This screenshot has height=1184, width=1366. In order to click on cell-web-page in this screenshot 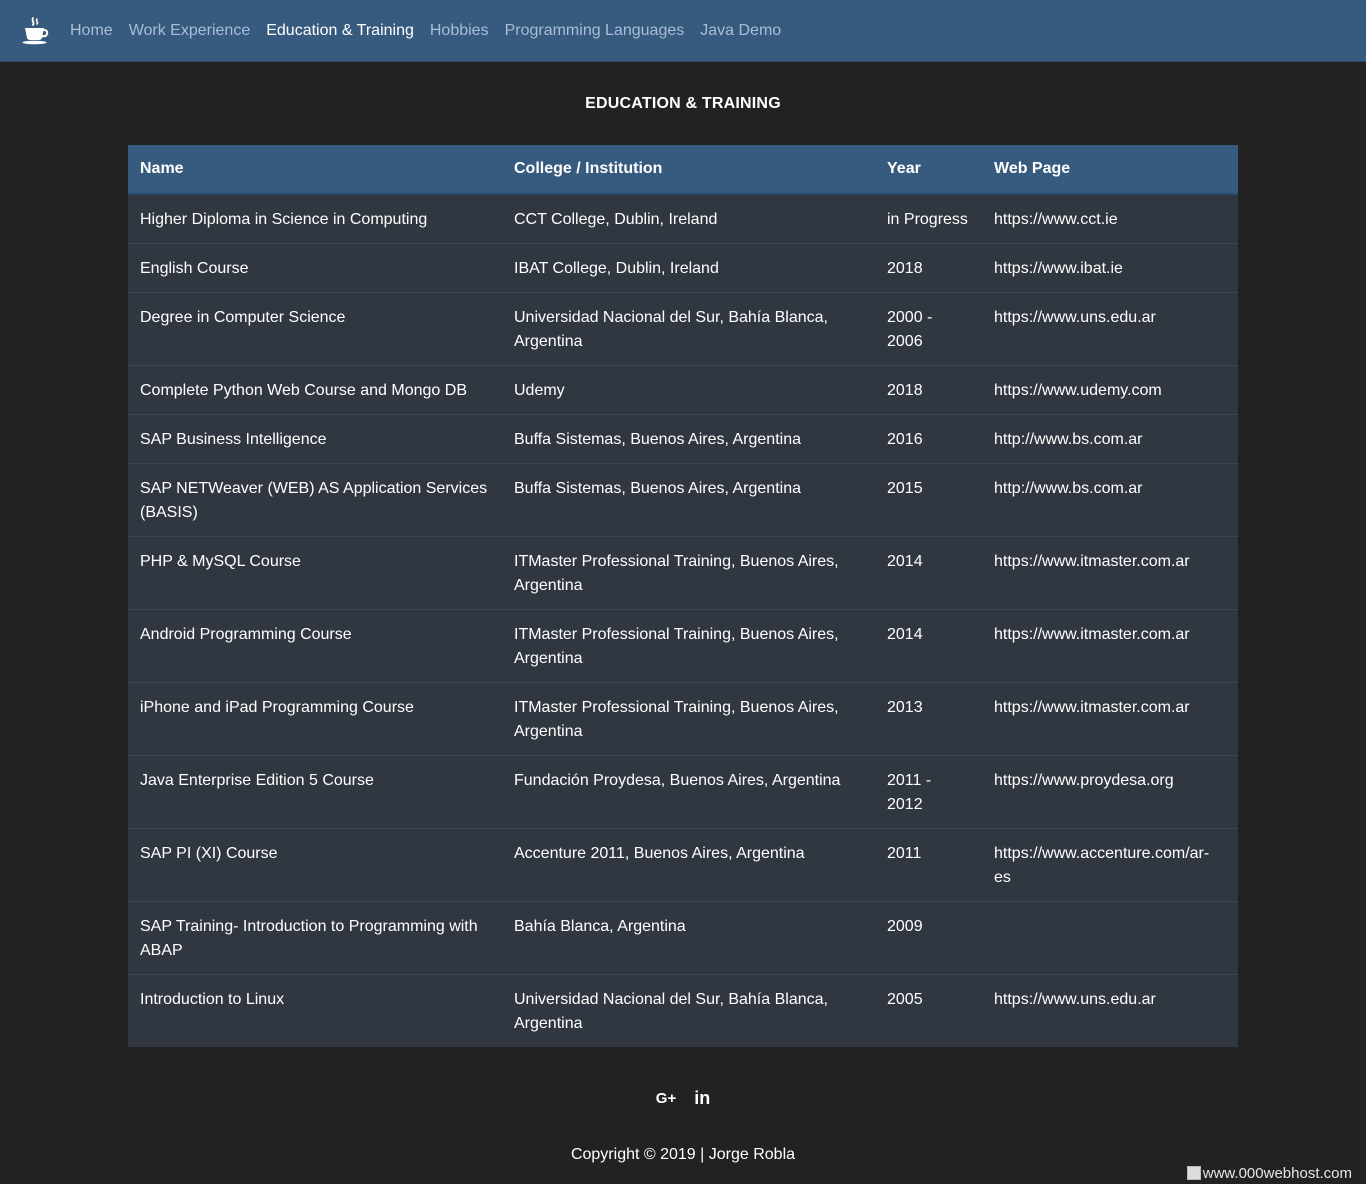, I will do `click(1110, 938)`.